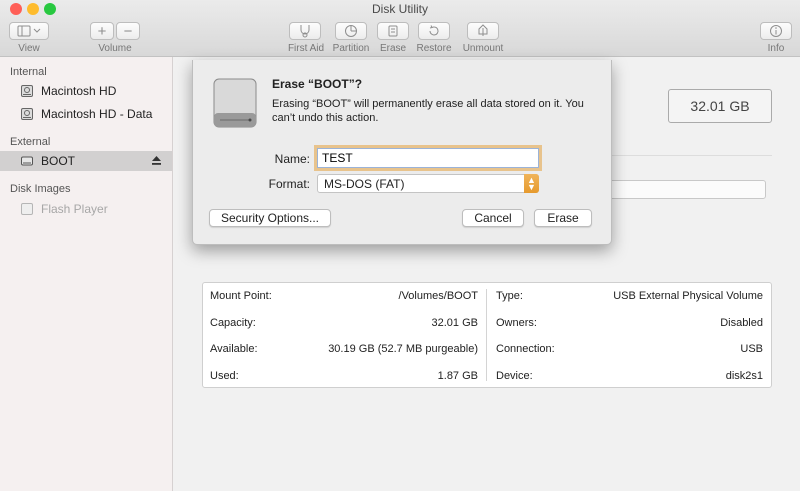  I want to click on name-input, so click(428, 158).